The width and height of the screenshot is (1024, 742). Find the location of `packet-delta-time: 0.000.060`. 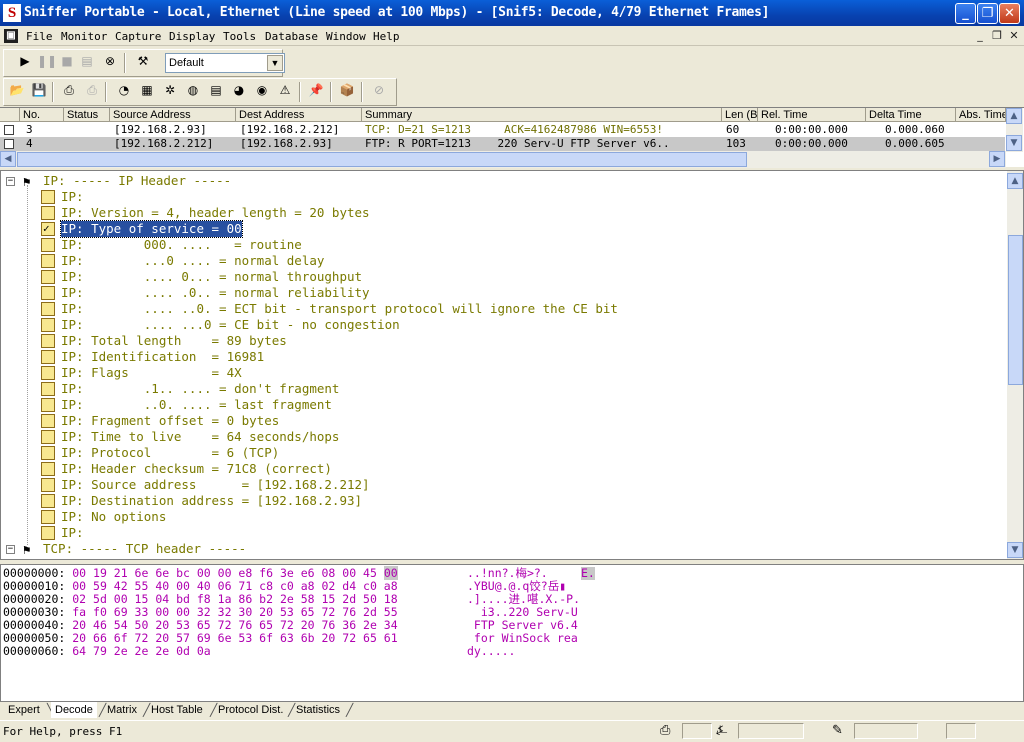

packet-delta-time: 0.000.060 is located at coordinates (915, 129).